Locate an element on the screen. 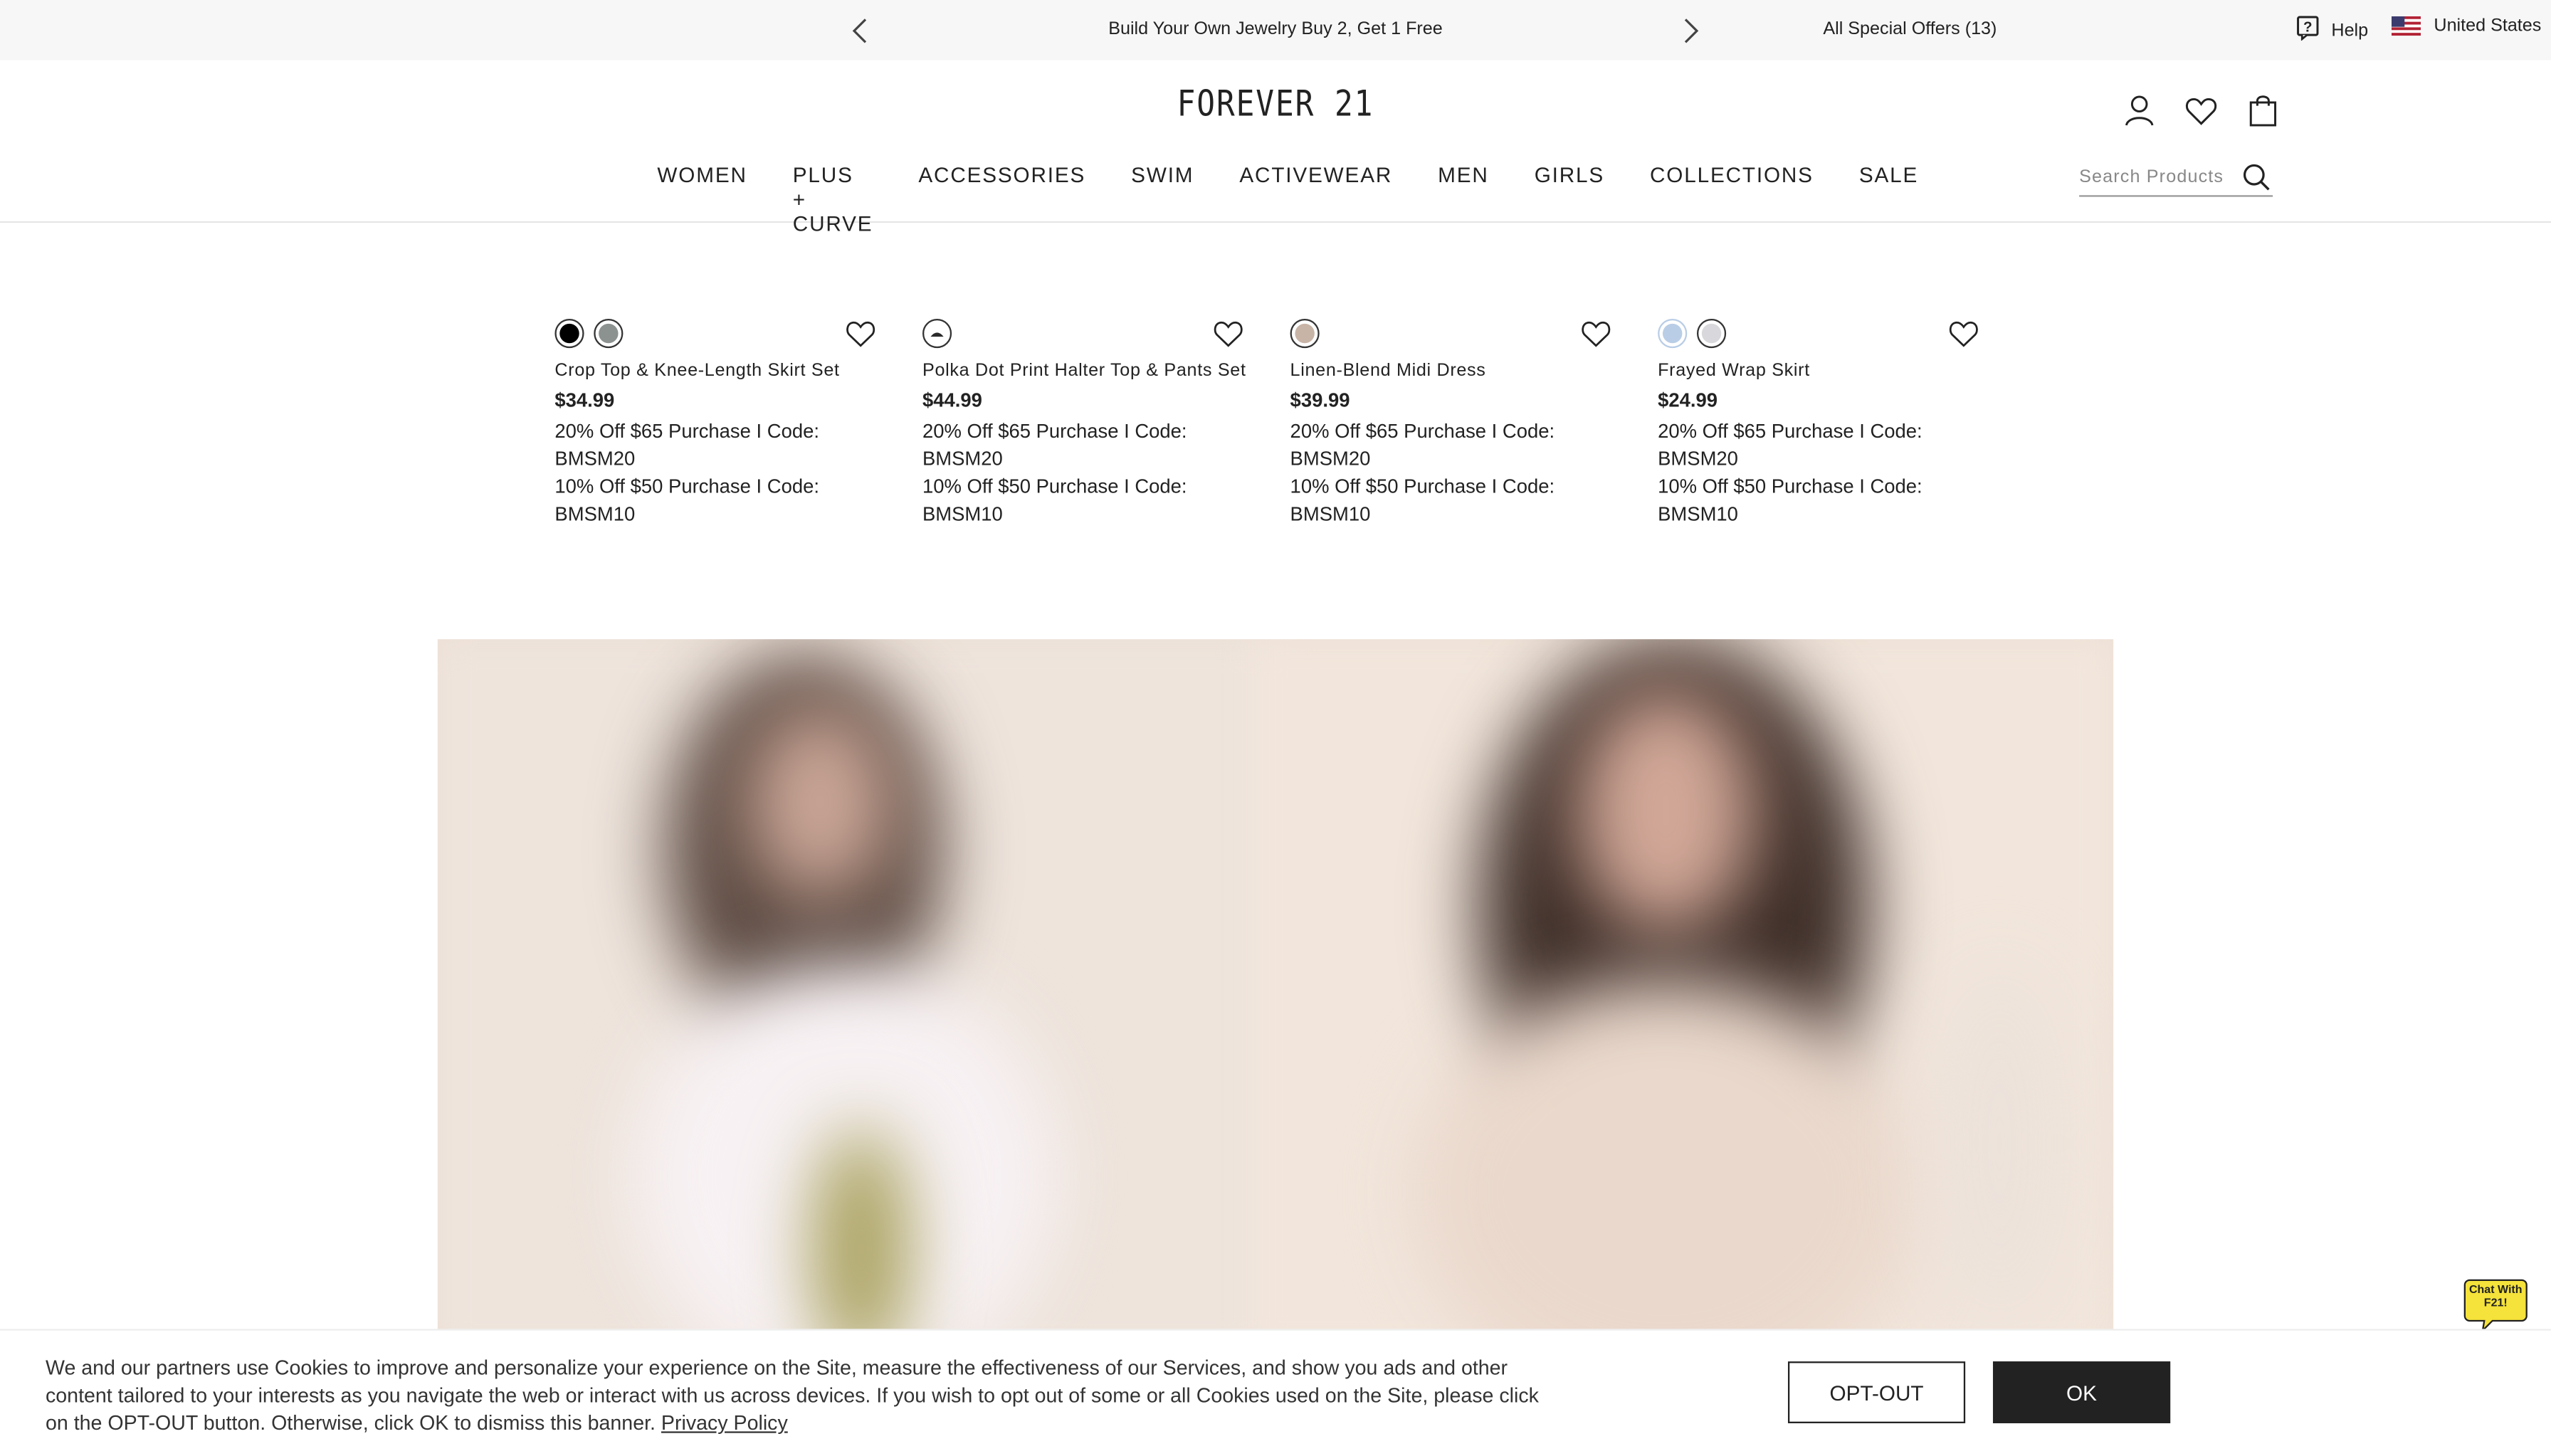 This screenshot has height=1456, width=2551. product-name: Polka Dot Print Halter Top & Pants Set is located at coordinates (1093, 370).